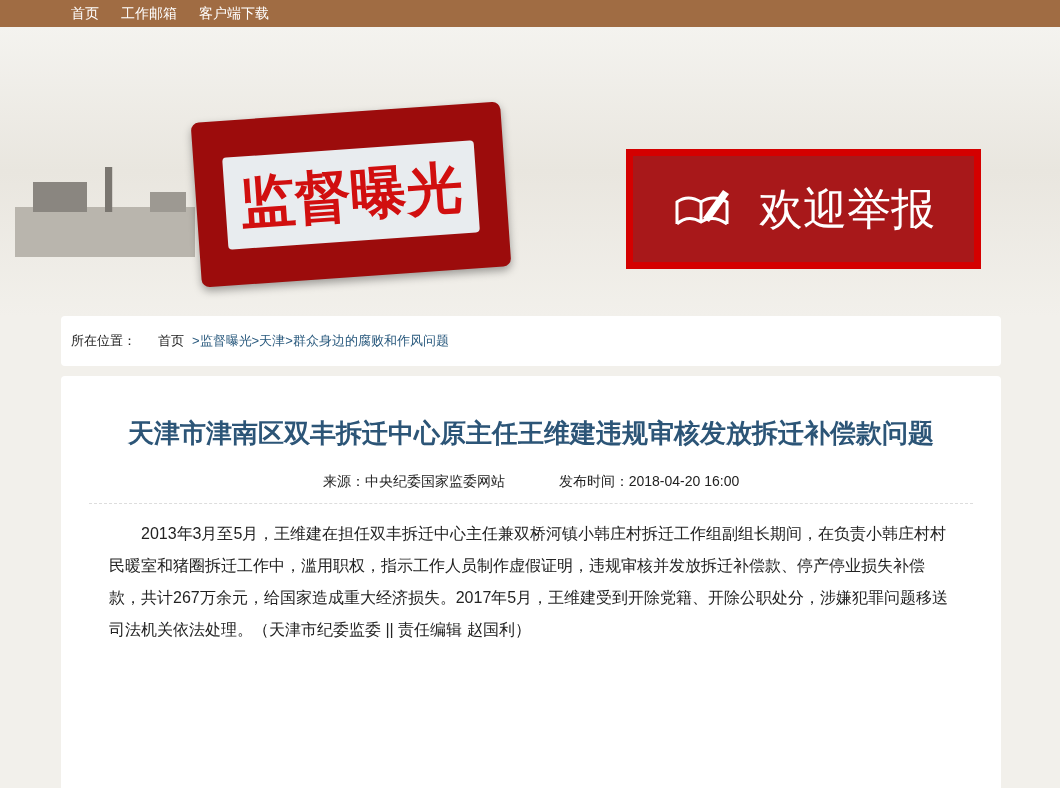 Image resolution: width=1060 pixels, height=788 pixels. What do you see at coordinates (85, 13) in the screenshot?
I see `nav-link: 首页` at bounding box center [85, 13].